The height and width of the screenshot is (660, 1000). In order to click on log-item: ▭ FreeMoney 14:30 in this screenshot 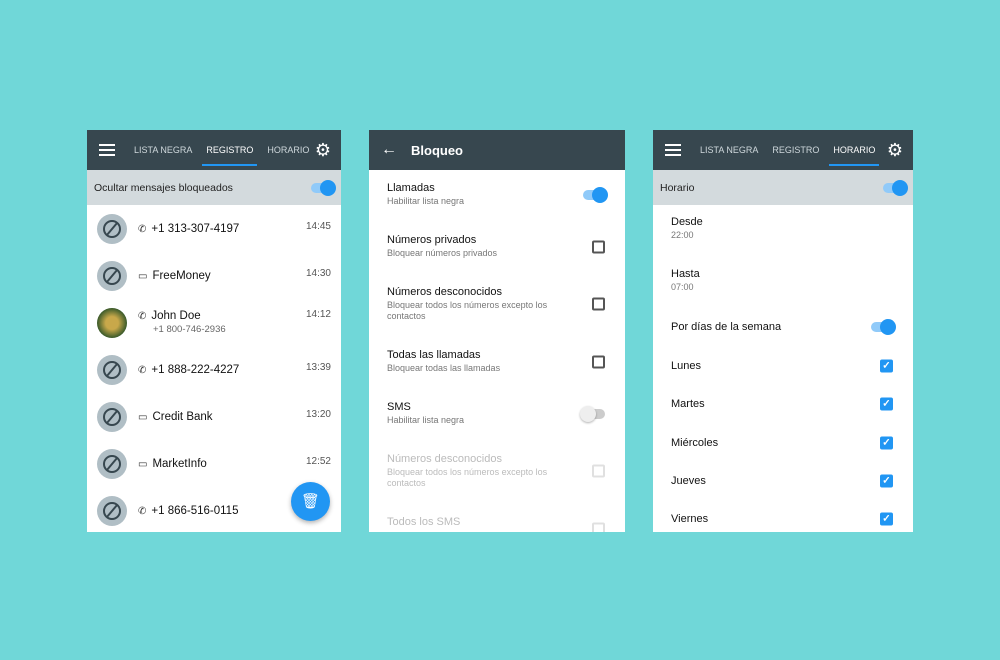, I will do `click(214, 275)`.